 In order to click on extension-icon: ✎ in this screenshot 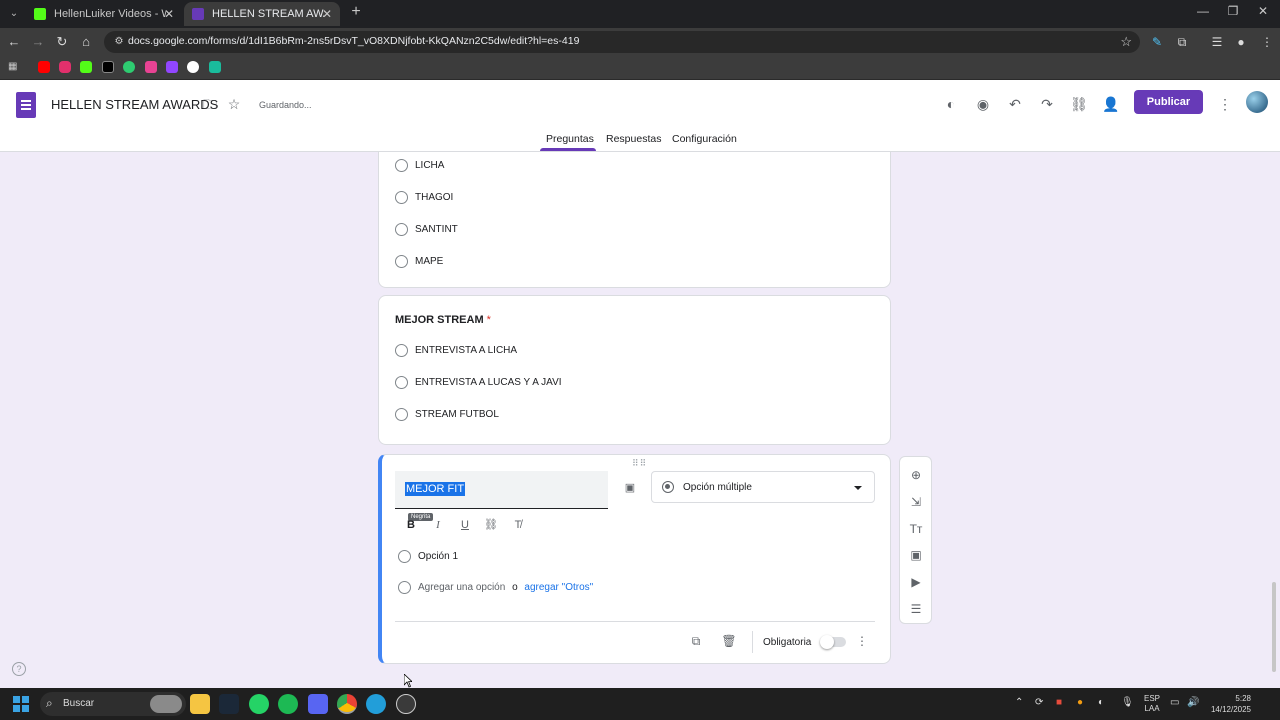, I will do `click(1157, 42)`.